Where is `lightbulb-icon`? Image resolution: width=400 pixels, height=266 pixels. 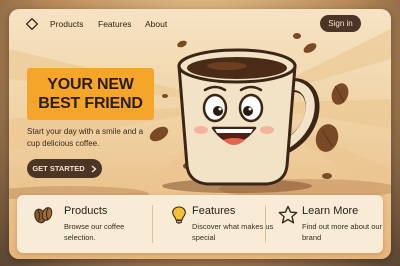
lightbulb-icon is located at coordinates (179, 215).